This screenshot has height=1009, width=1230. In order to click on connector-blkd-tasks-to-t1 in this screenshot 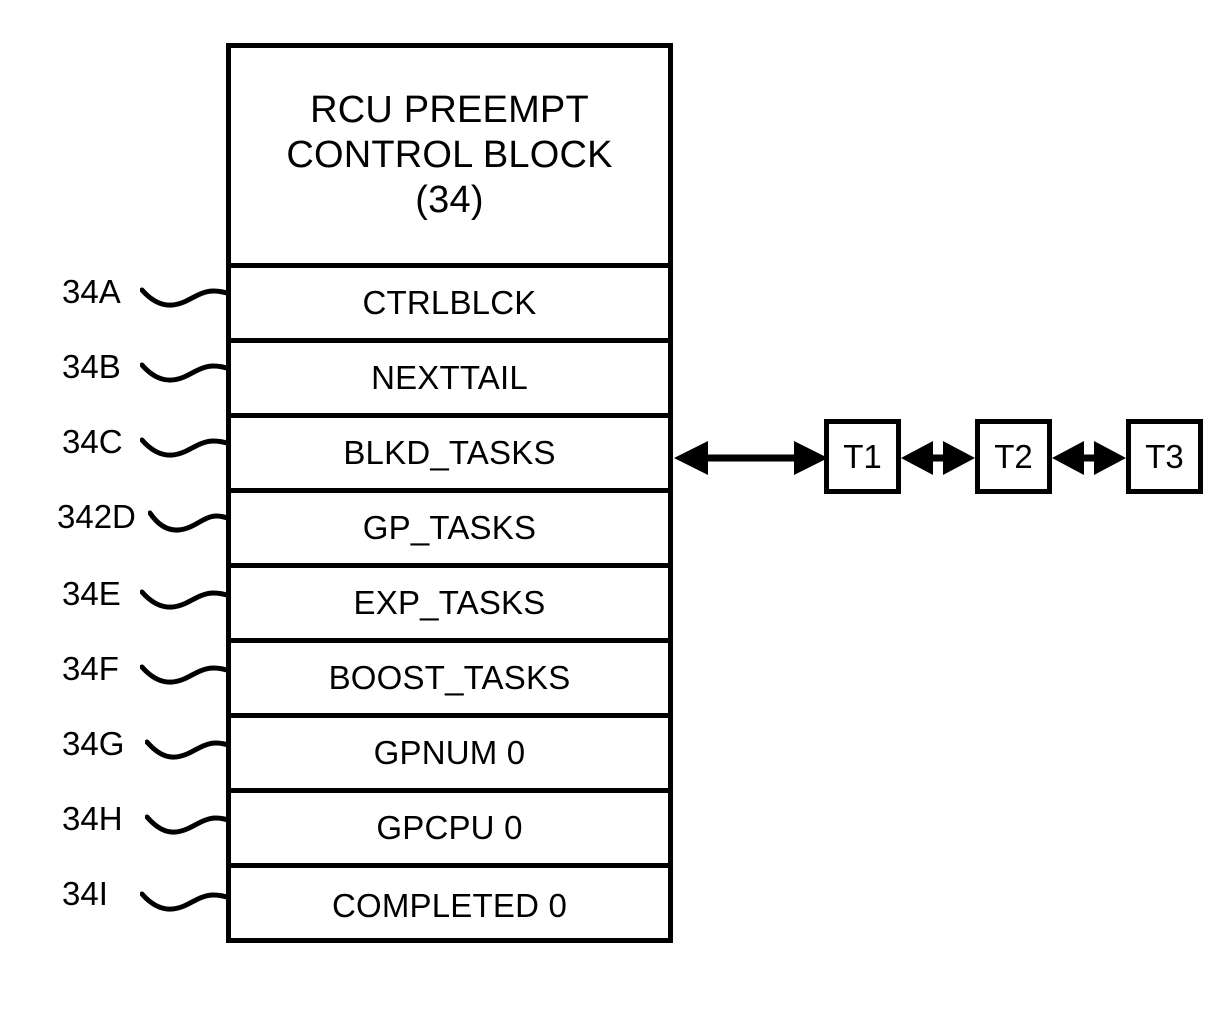, I will do `click(751, 458)`.